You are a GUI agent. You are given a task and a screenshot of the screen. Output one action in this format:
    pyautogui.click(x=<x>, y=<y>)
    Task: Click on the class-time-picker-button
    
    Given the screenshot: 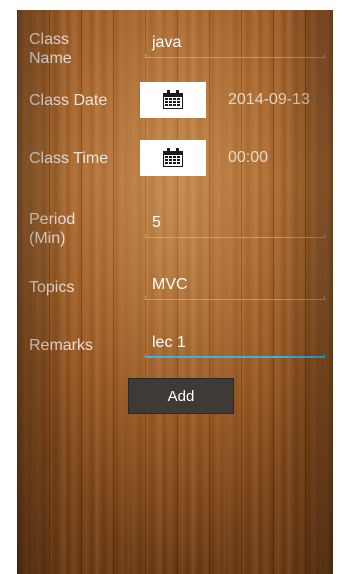 What is the action you would take?
    pyautogui.click(x=173, y=158)
    